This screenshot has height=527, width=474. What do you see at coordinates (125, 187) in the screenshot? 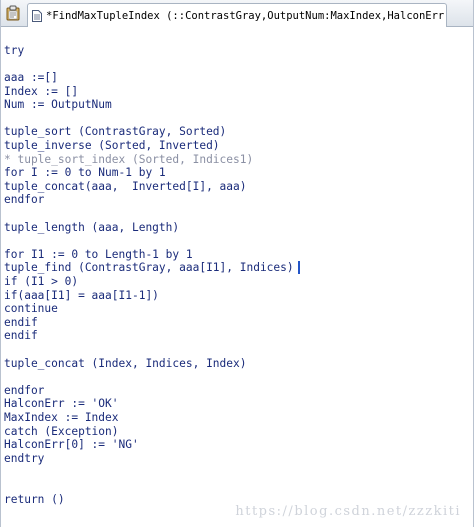
I see `code-line: tuple_concat(aaa, Inverted[I], aaa)` at bounding box center [125, 187].